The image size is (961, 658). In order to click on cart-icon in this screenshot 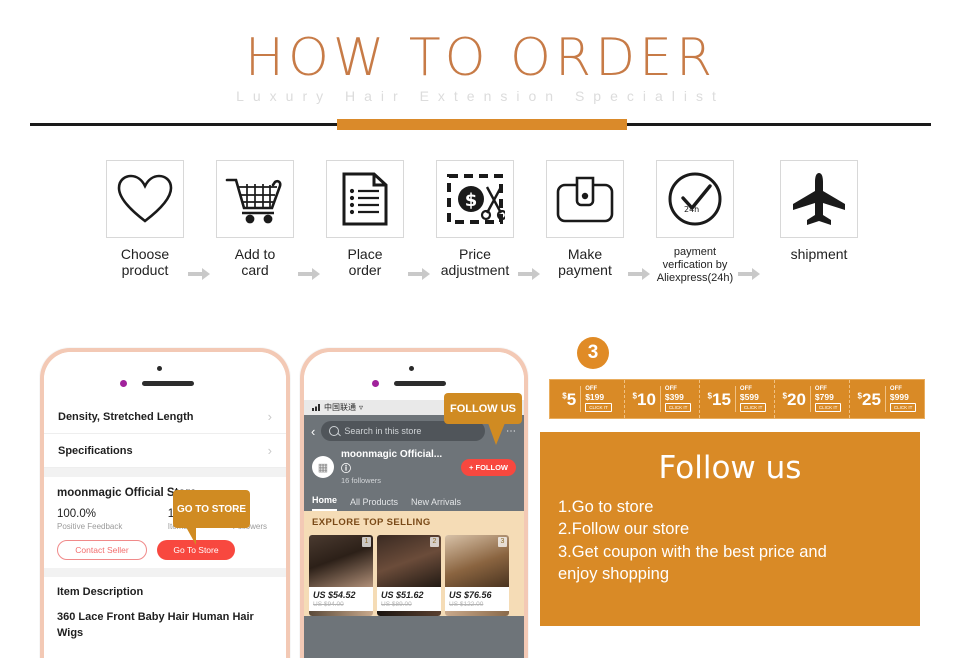, I will do `click(253, 201)`.